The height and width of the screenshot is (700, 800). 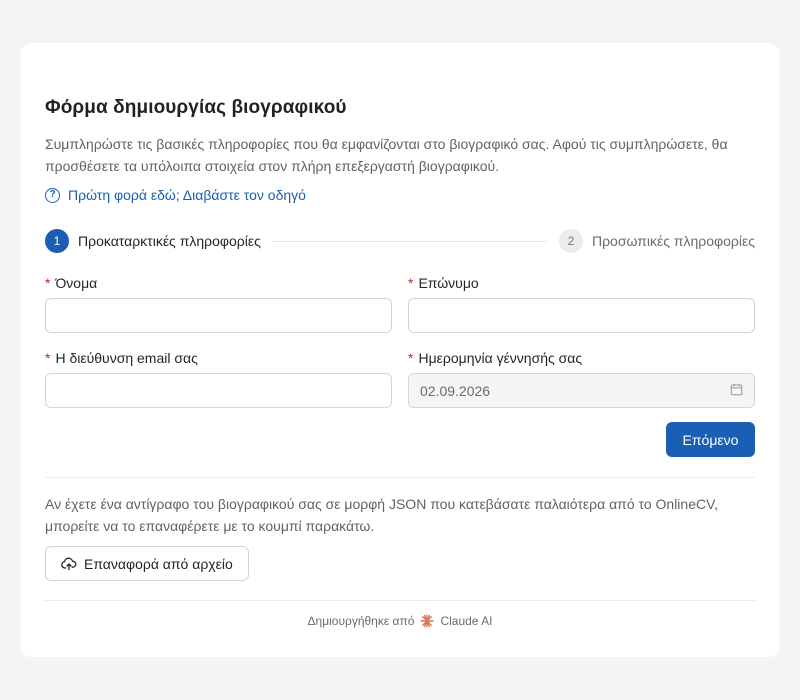 What do you see at coordinates (736, 389) in the screenshot?
I see `calendar-icon` at bounding box center [736, 389].